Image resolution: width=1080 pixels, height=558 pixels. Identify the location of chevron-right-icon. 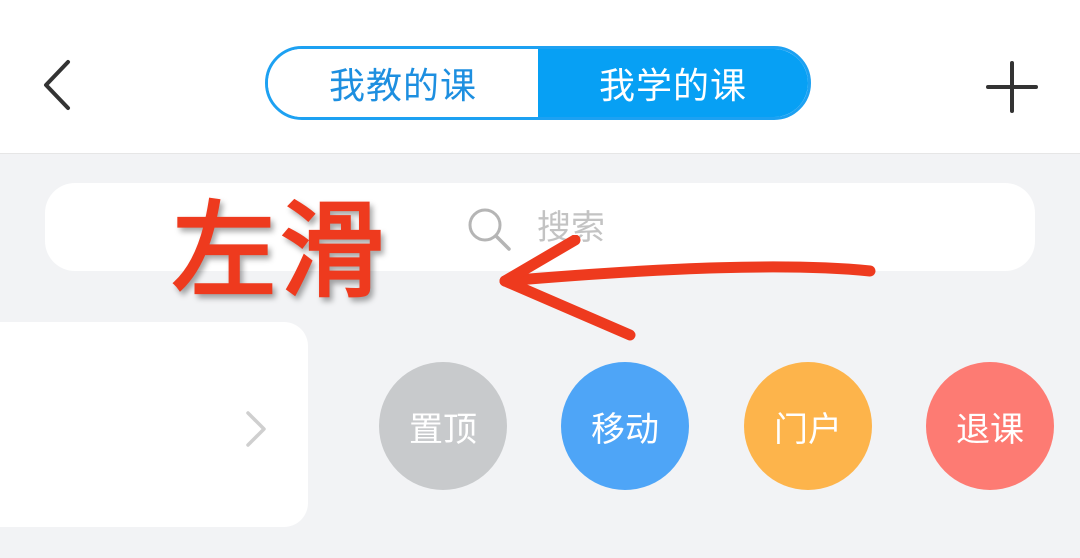
(256, 429).